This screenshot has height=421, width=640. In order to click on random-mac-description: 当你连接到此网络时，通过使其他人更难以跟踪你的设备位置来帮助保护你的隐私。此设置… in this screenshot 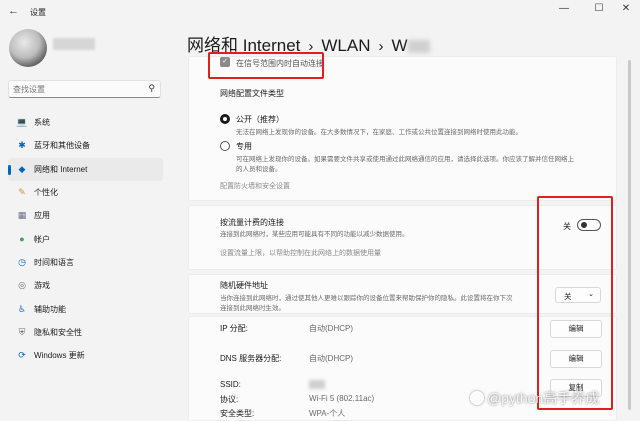, I will do `click(366, 298)`.